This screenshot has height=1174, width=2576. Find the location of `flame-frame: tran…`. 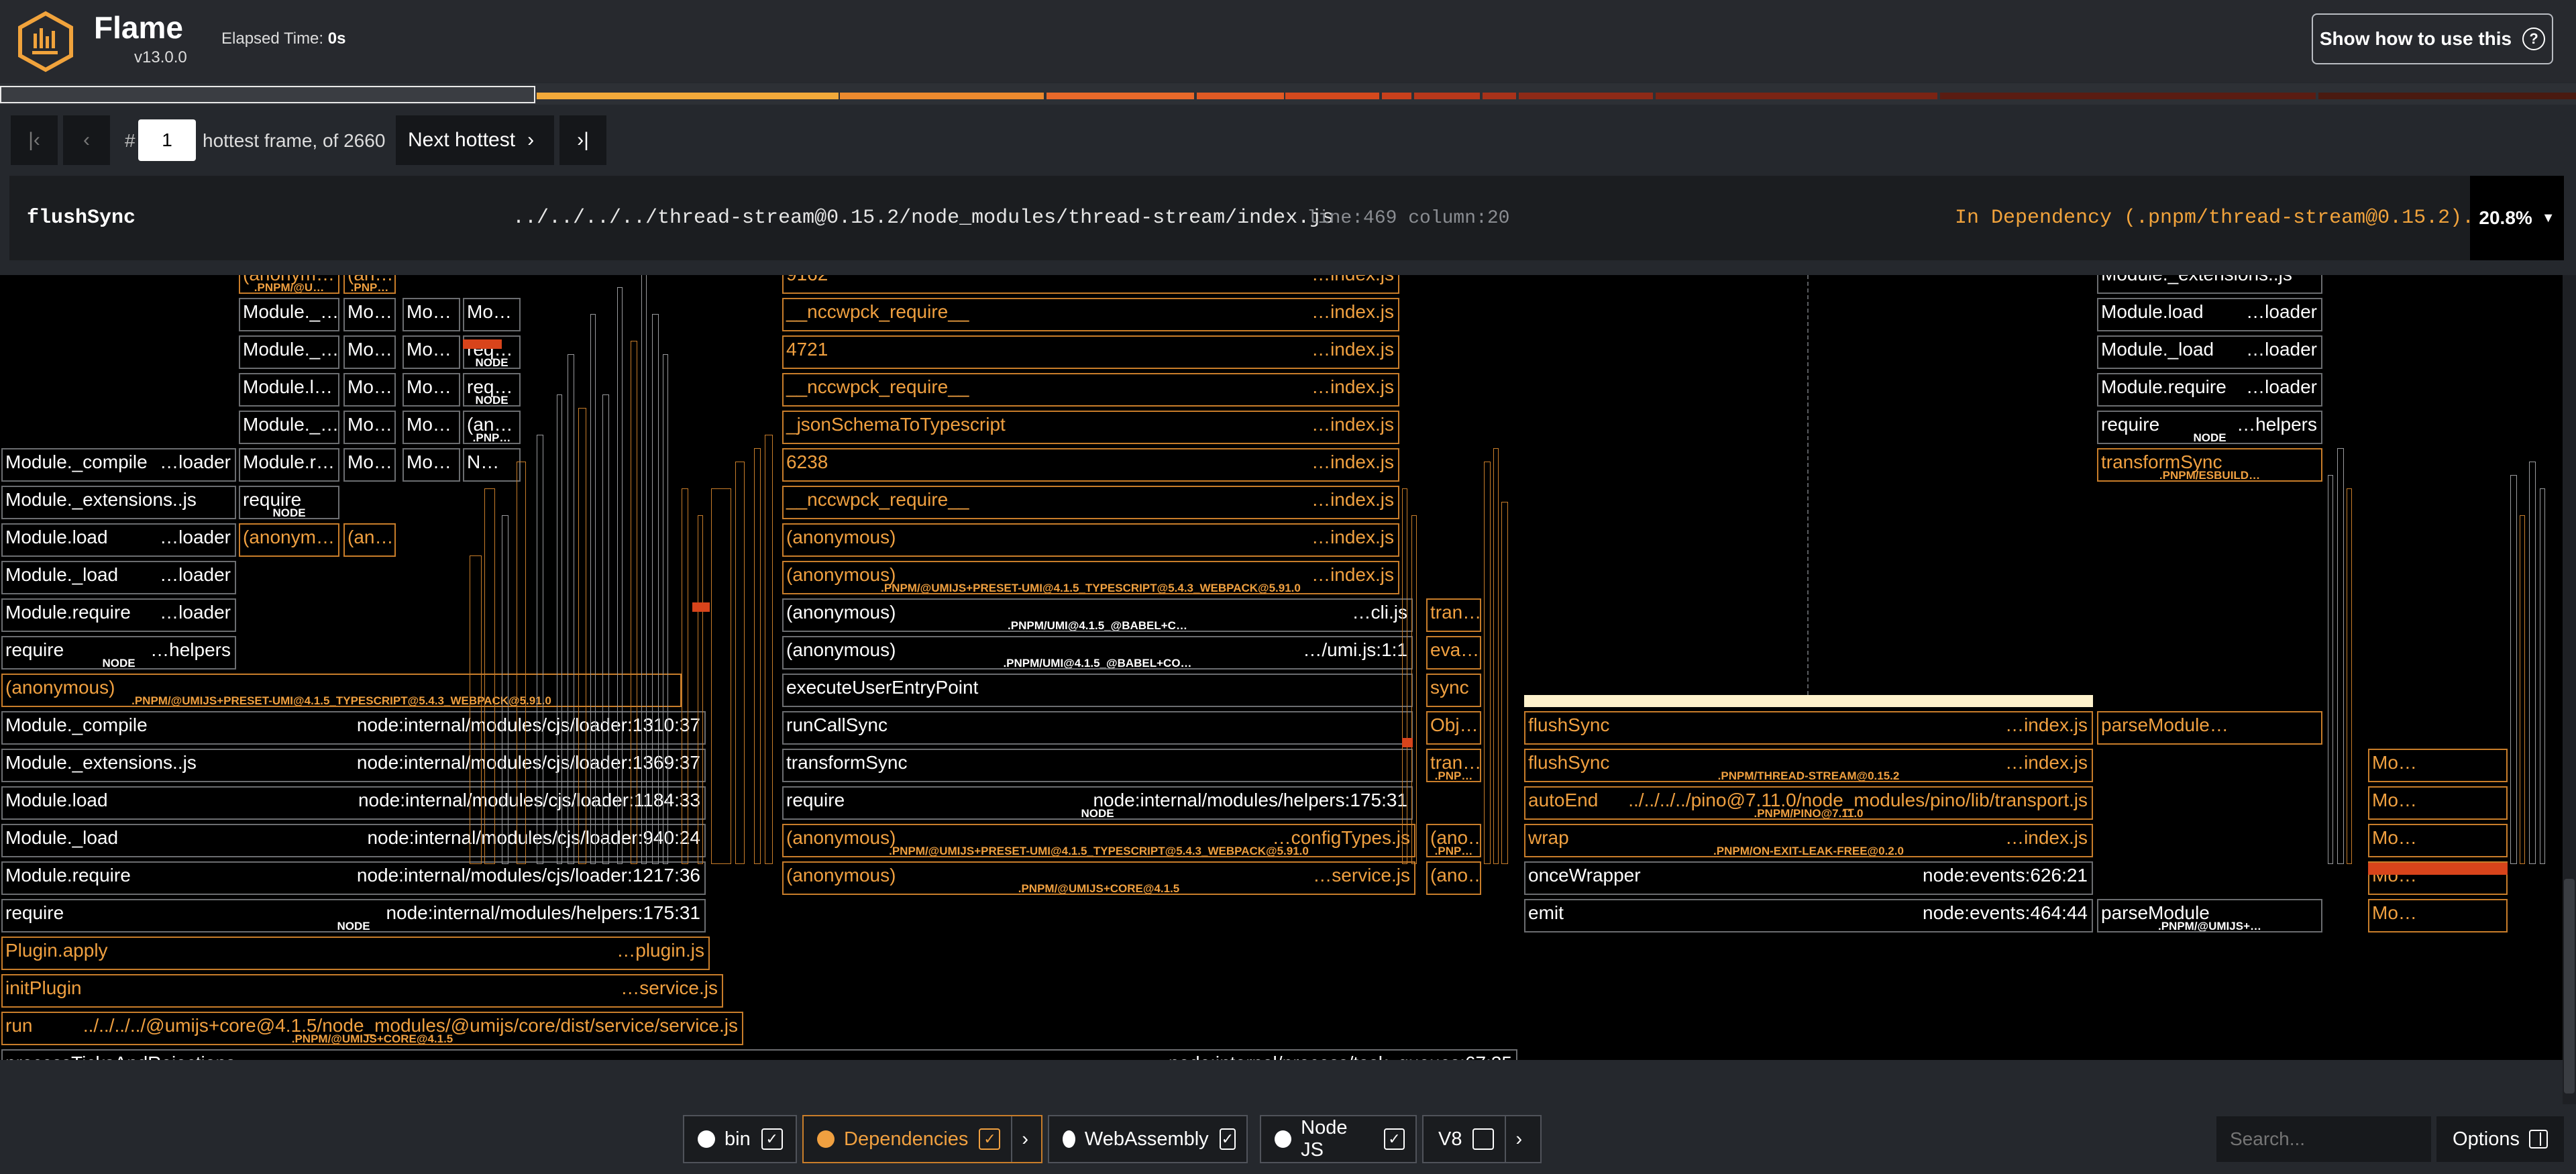

flame-frame: tran… is located at coordinates (1453, 615).